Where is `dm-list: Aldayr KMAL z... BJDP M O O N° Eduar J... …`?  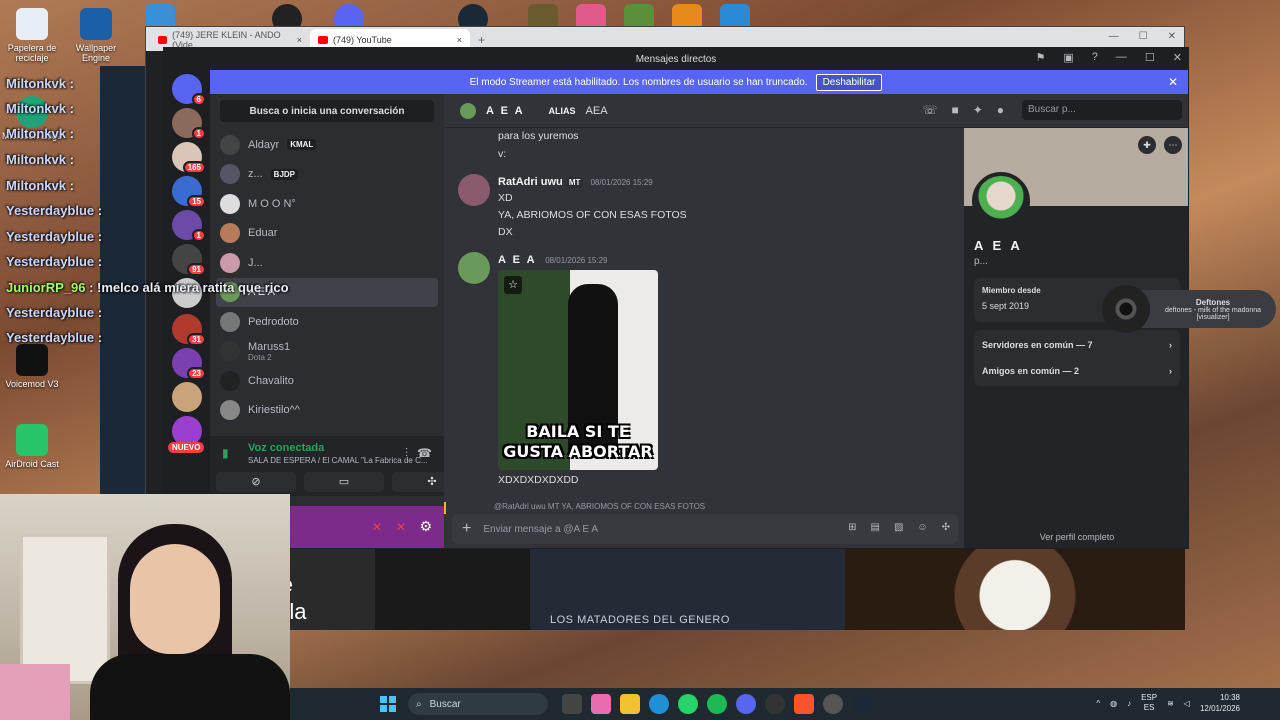 dm-list: Aldayr KMAL z... BJDP M O O N° Eduar J... … is located at coordinates (327, 277).